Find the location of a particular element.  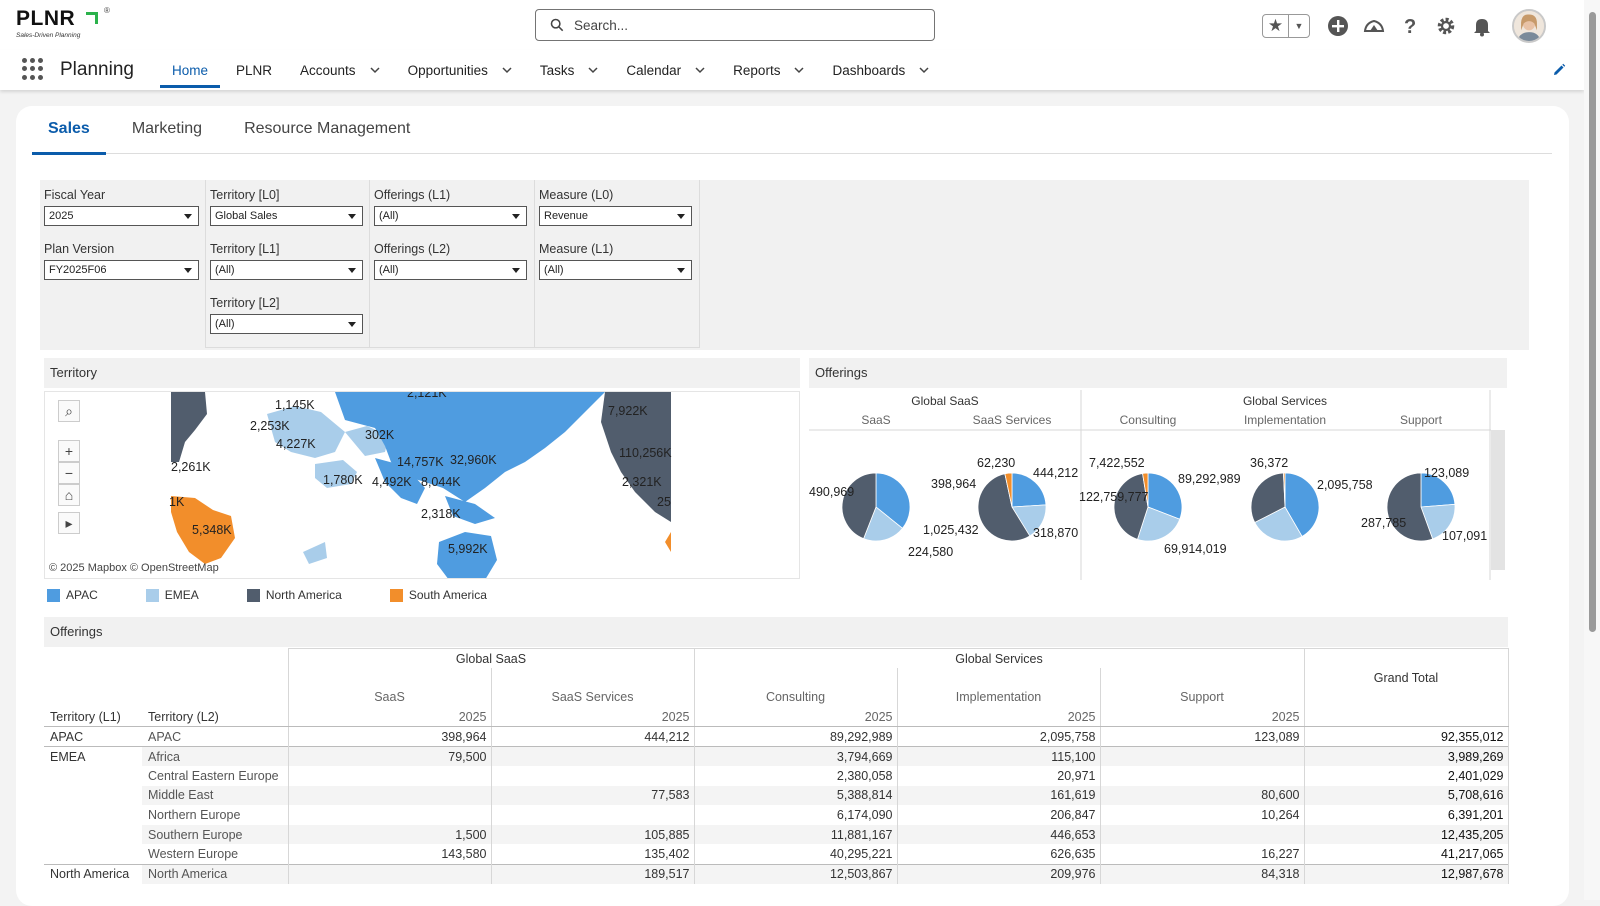

map-value-label: 5,348K is located at coordinates (212, 530).